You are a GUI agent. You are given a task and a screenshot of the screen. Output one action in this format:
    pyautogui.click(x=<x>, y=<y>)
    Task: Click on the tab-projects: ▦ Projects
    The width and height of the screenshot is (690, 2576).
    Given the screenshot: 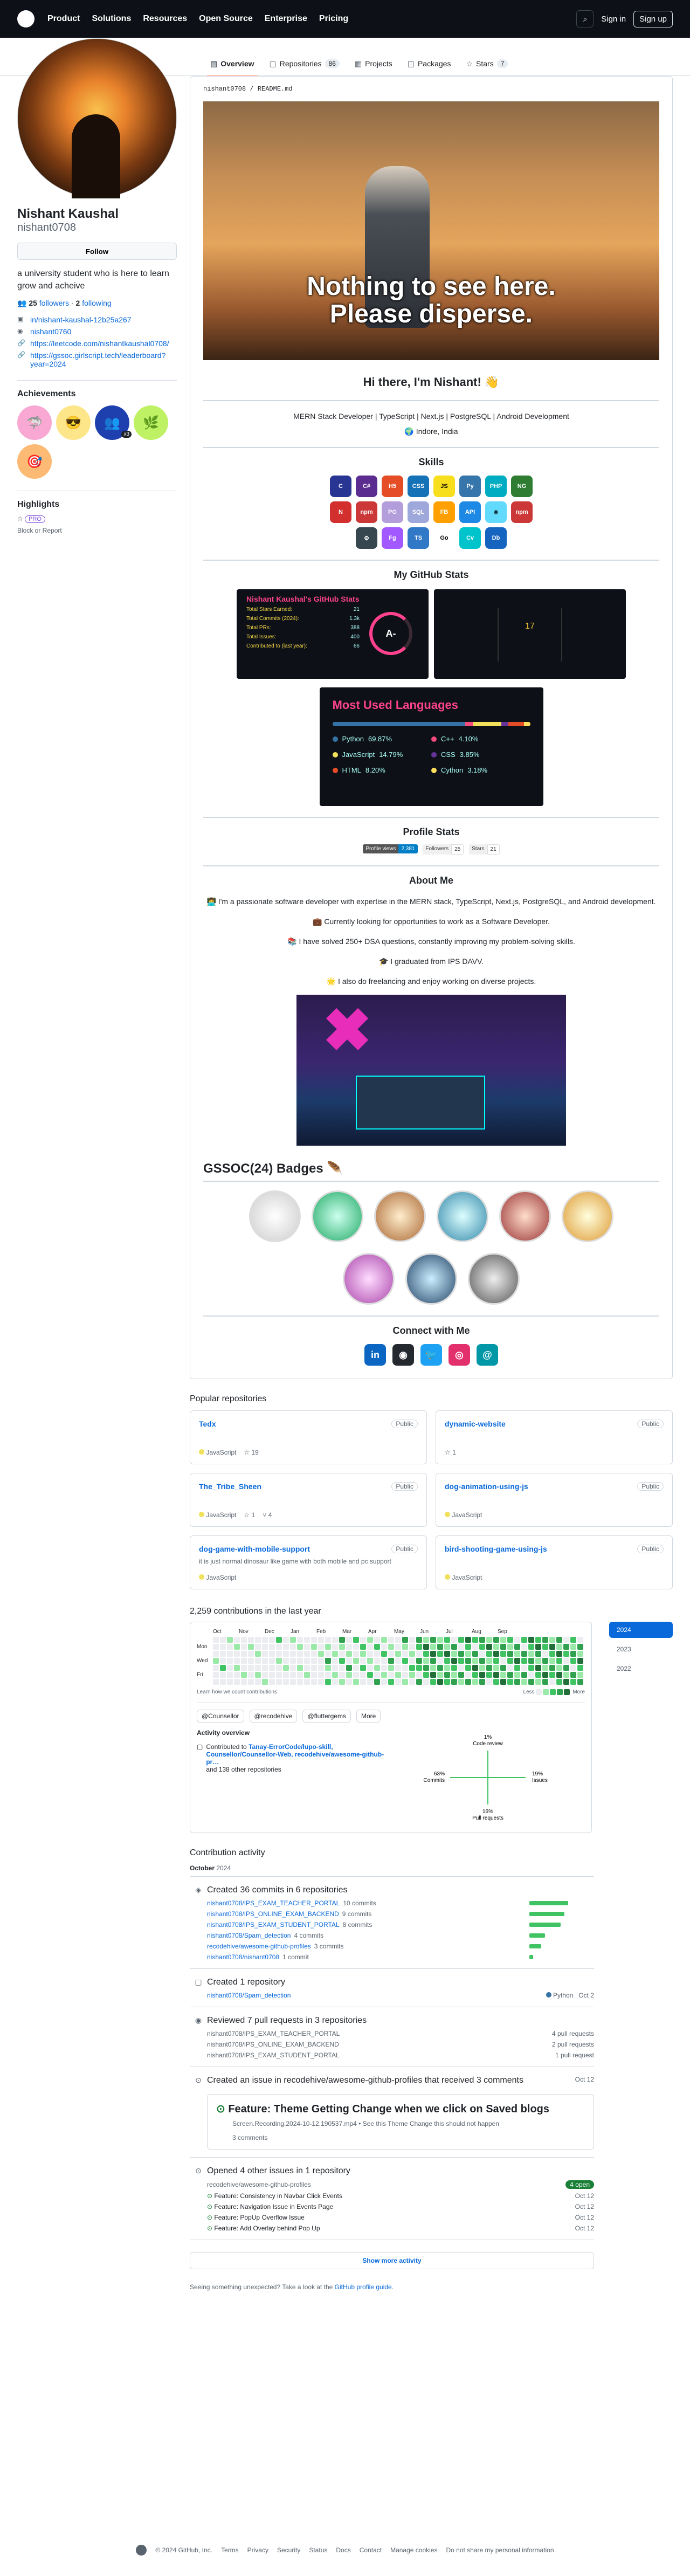 What is the action you would take?
    pyautogui.click(x=374, y=63)
    